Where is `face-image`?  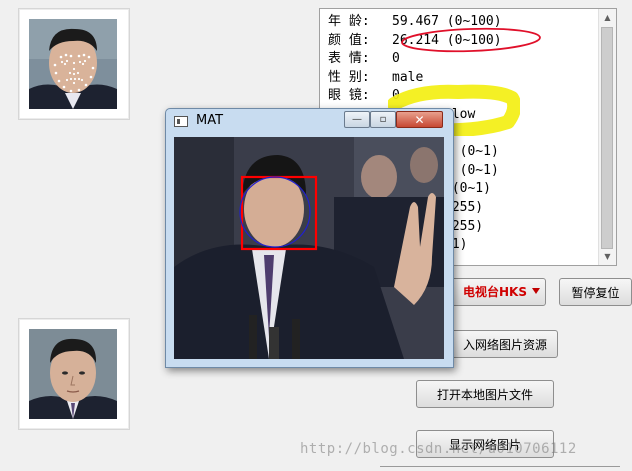
face-image is located at coordinates (73, 374).